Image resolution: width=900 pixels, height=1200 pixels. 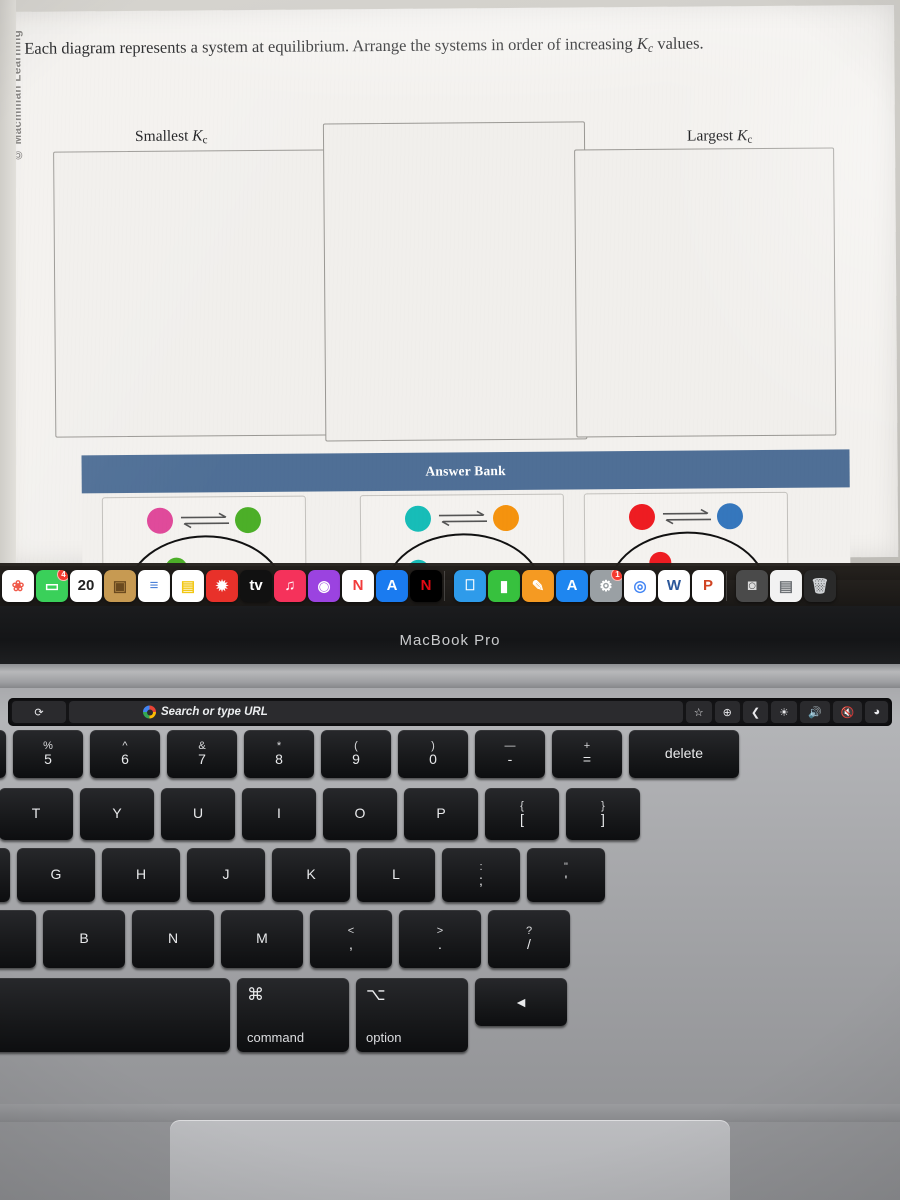 What do you see at coordinates (358, 585) in the screenshot?
I see `dock-icon-news: N` at bounding box center [358, 585].